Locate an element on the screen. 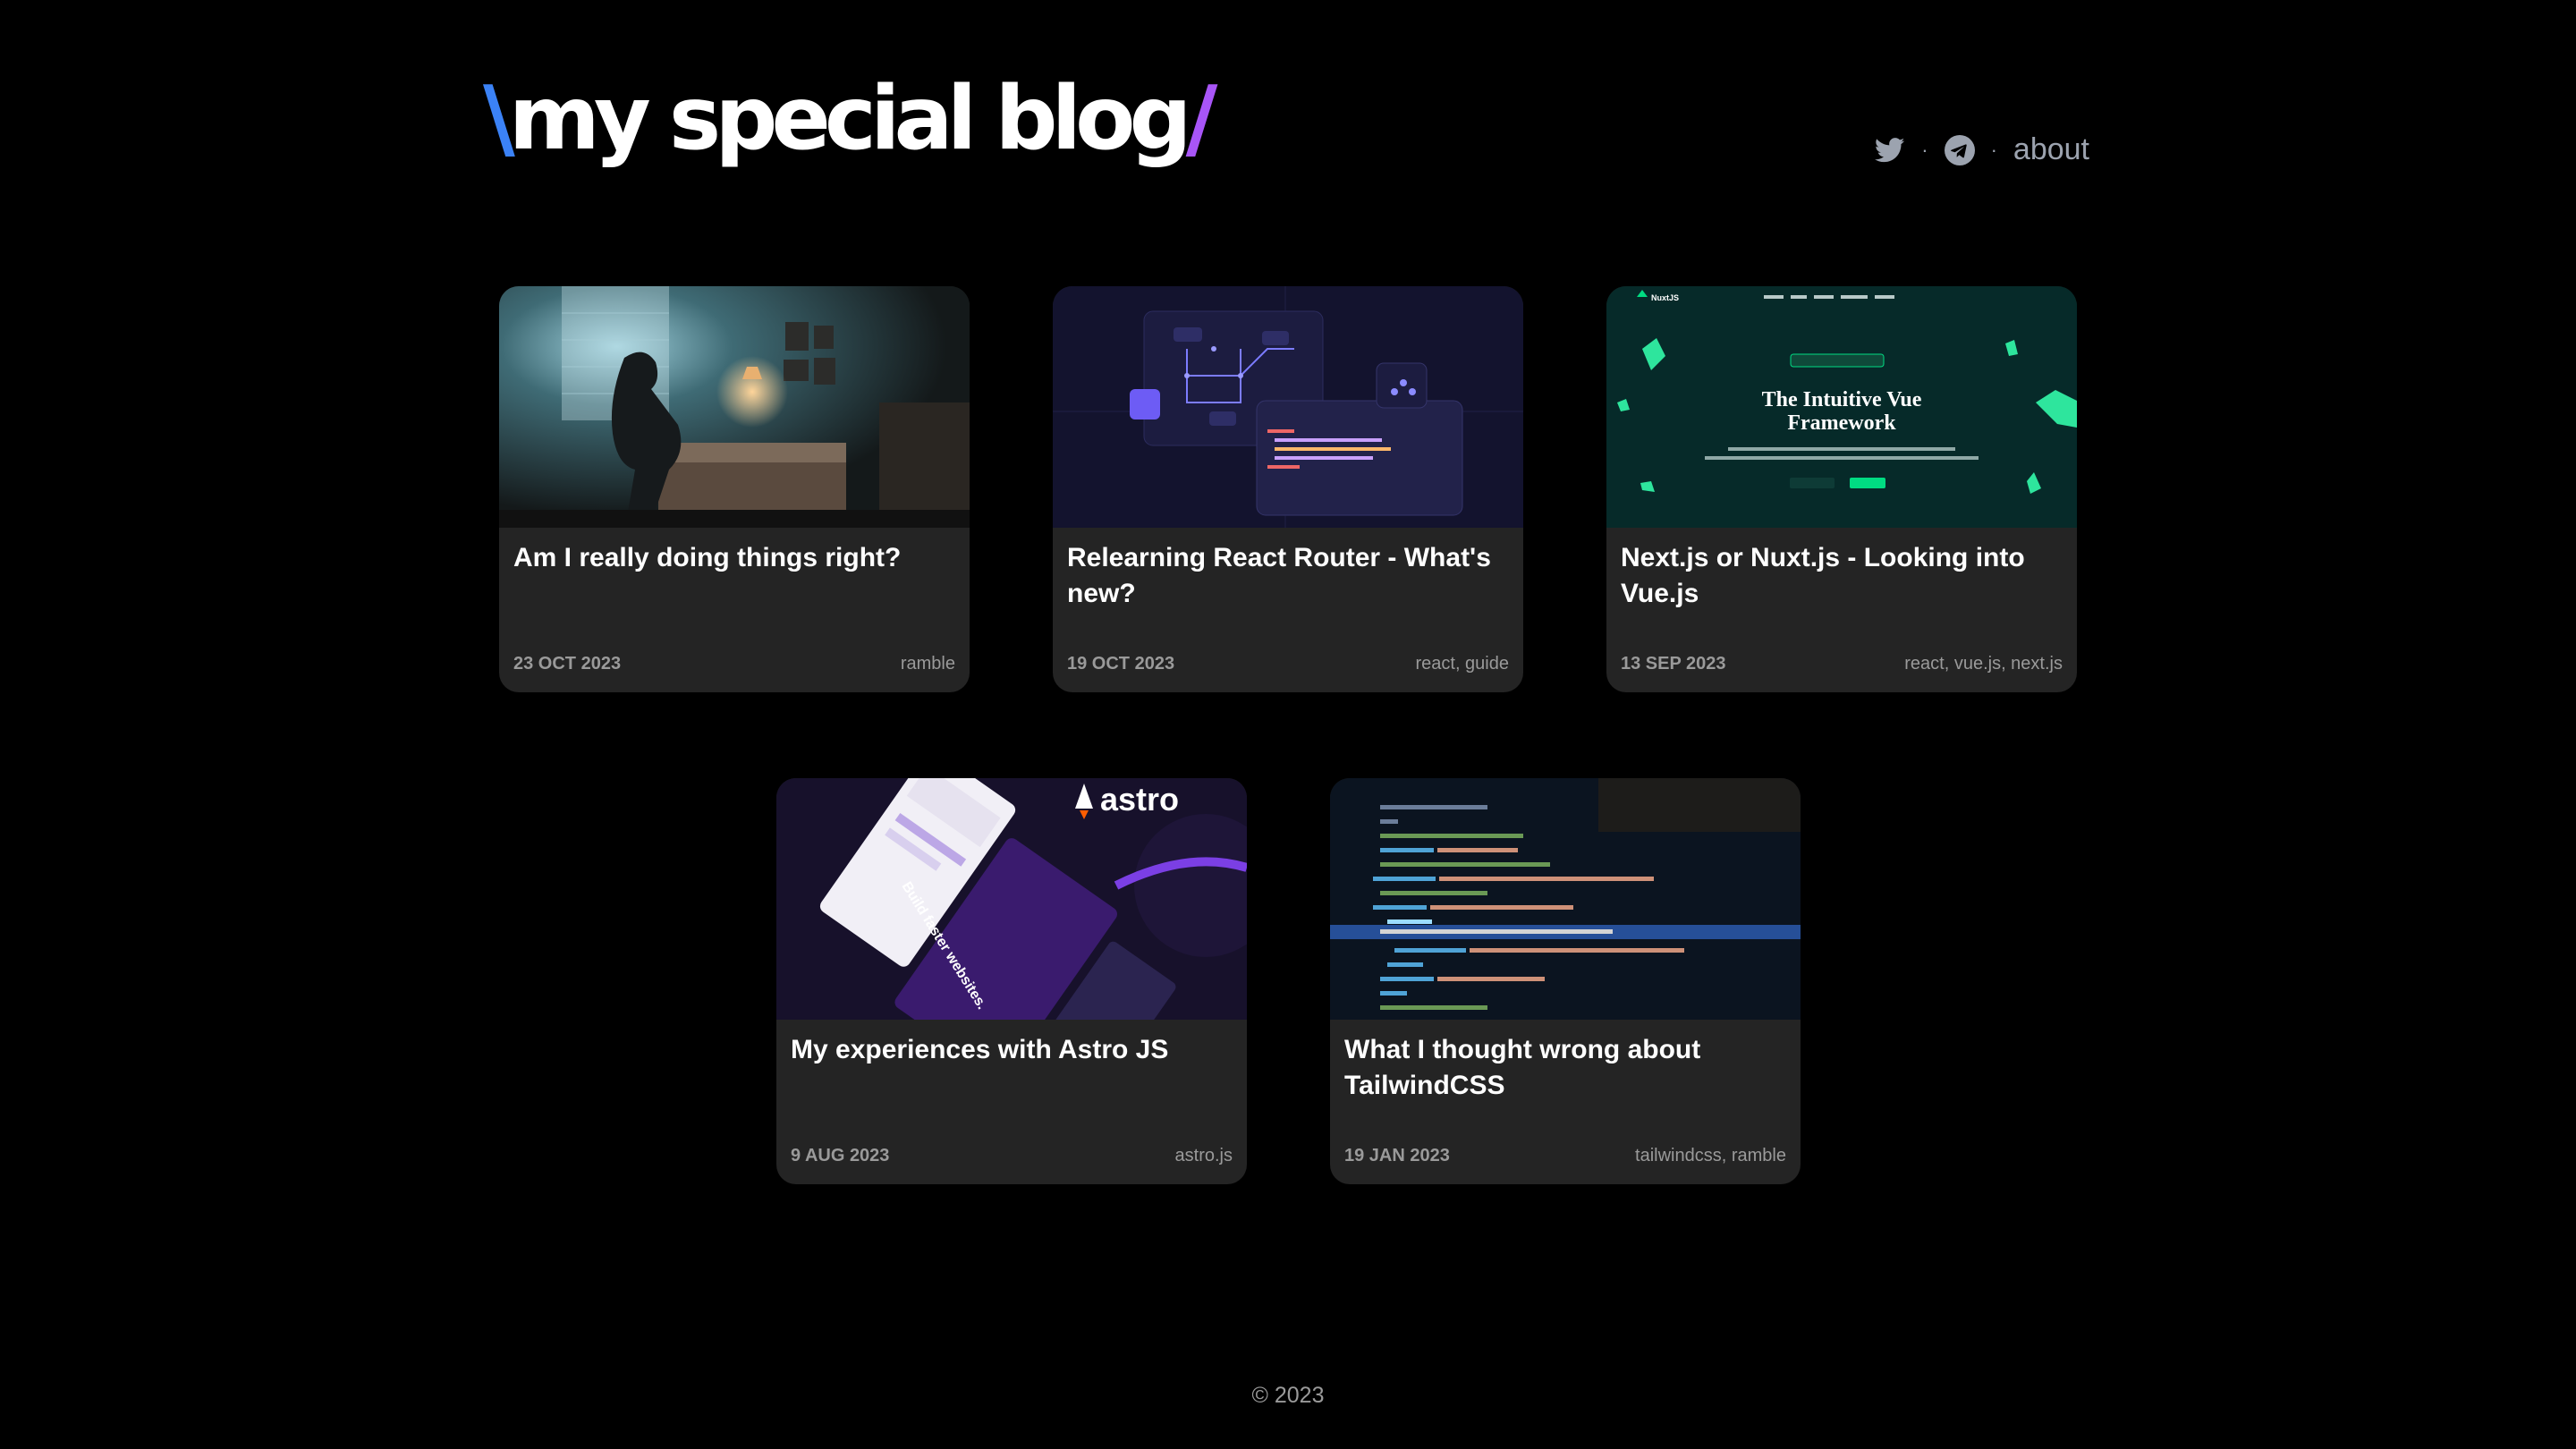  post-title: Relearning React Router - What's new? is located at coordinates (1288, 576).